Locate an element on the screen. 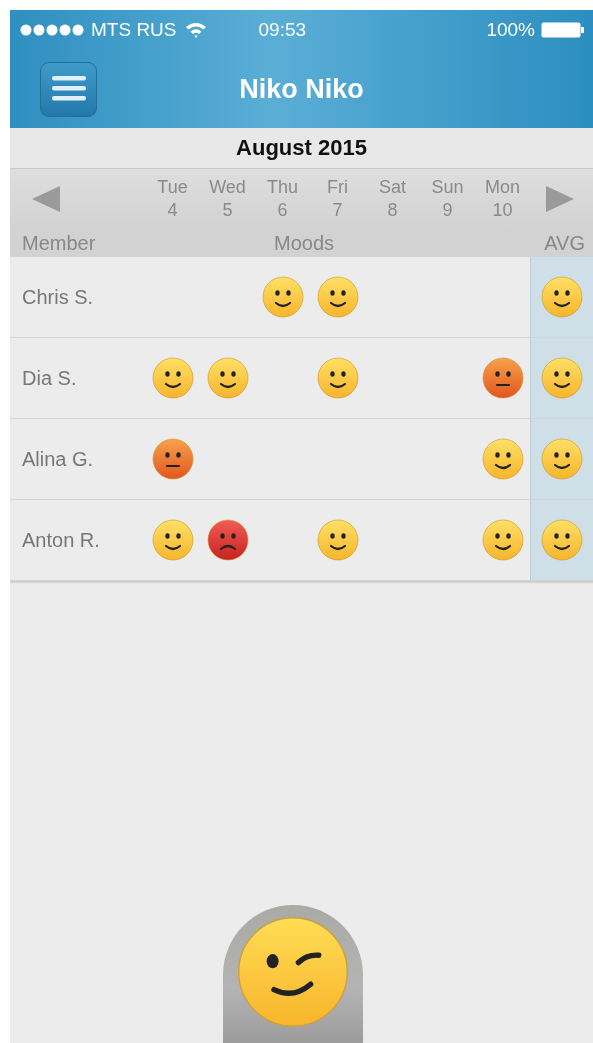 The image size is (593, 1043). day-header: Mon 10 is located at coordinates (502, 199).